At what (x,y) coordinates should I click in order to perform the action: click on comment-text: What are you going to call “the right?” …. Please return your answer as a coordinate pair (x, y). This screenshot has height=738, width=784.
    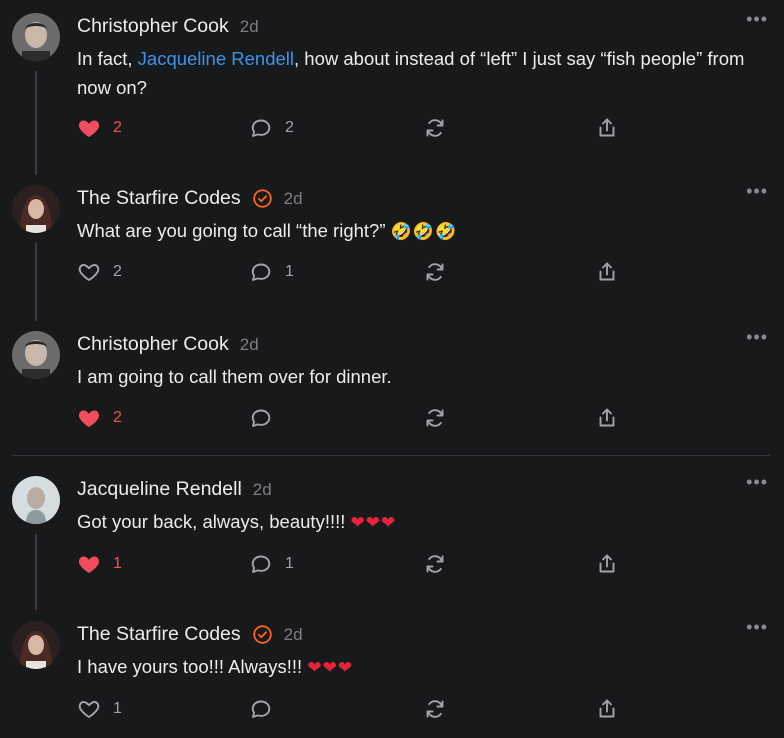
    Looking at the image, I should click on (267, 231).